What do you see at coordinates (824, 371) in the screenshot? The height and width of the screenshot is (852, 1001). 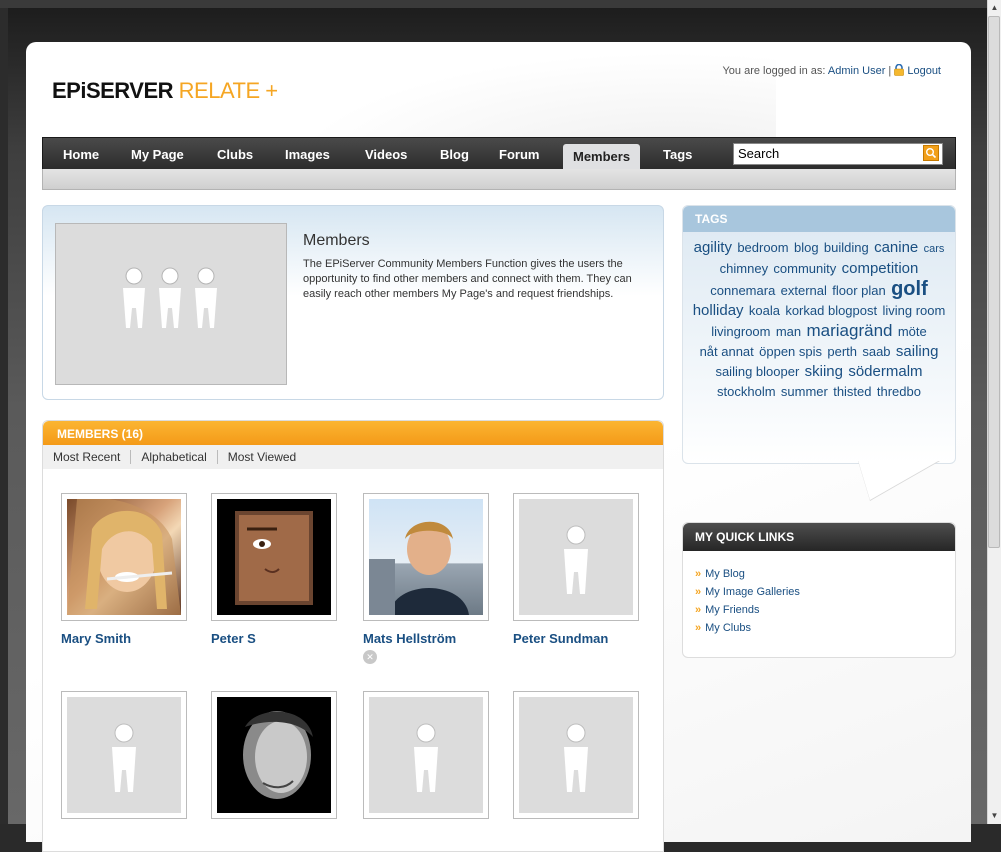 I see `tag-link: skiing` at bounding box center [824, 371].